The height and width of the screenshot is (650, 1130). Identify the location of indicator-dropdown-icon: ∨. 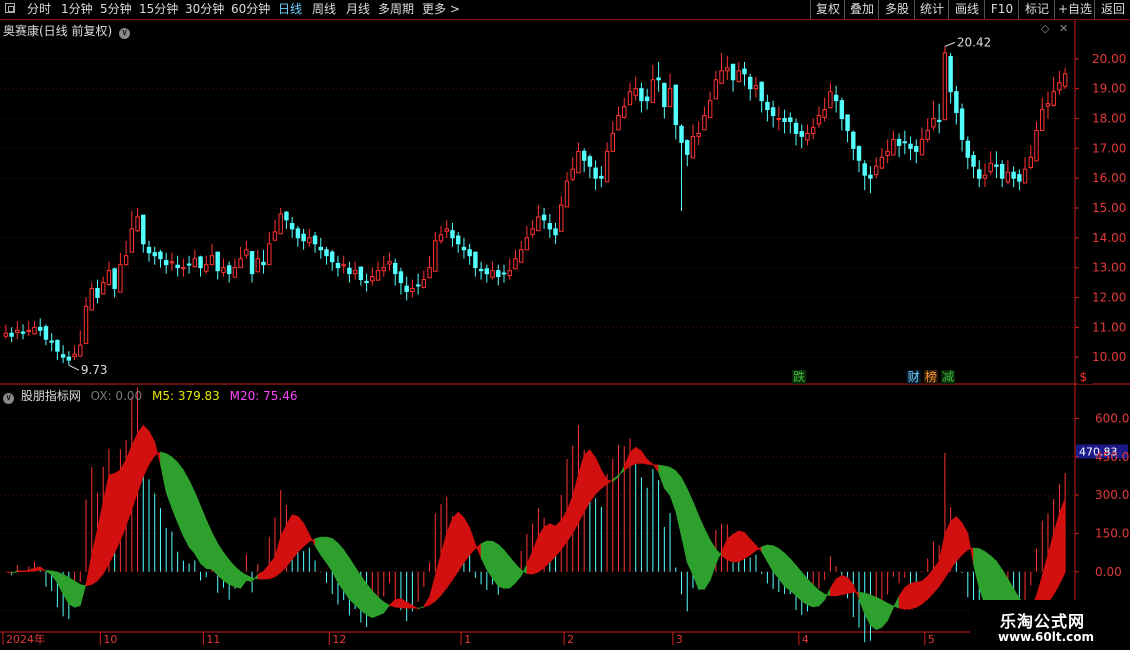
(8, 398).